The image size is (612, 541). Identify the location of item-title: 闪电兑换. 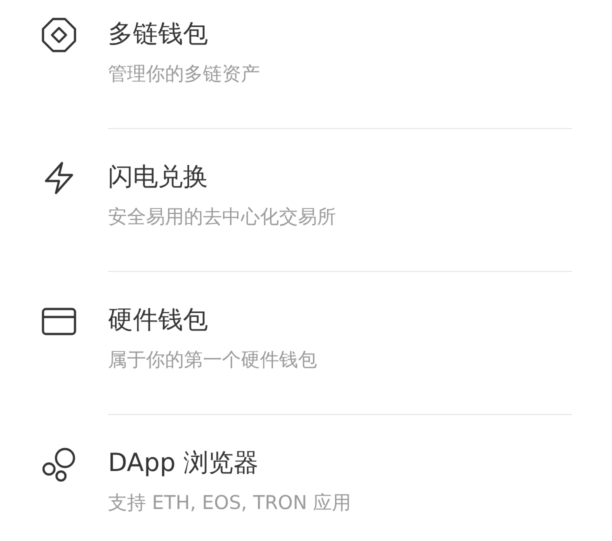
(158, 177).